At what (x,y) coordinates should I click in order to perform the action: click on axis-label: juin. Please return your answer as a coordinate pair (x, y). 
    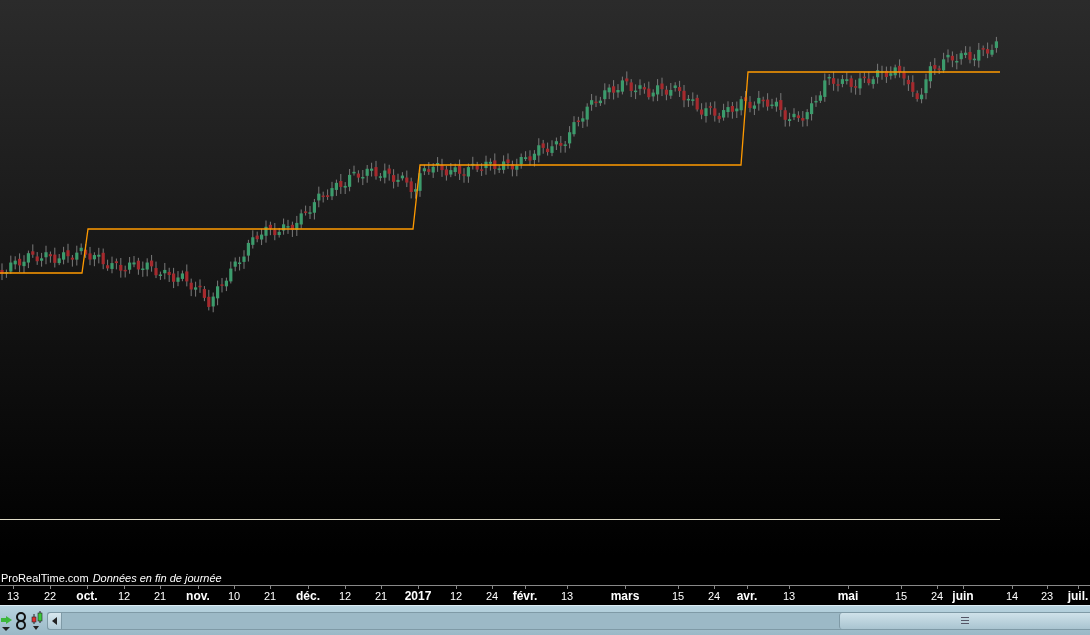
    Looking at the image, I should click on (963, 596).